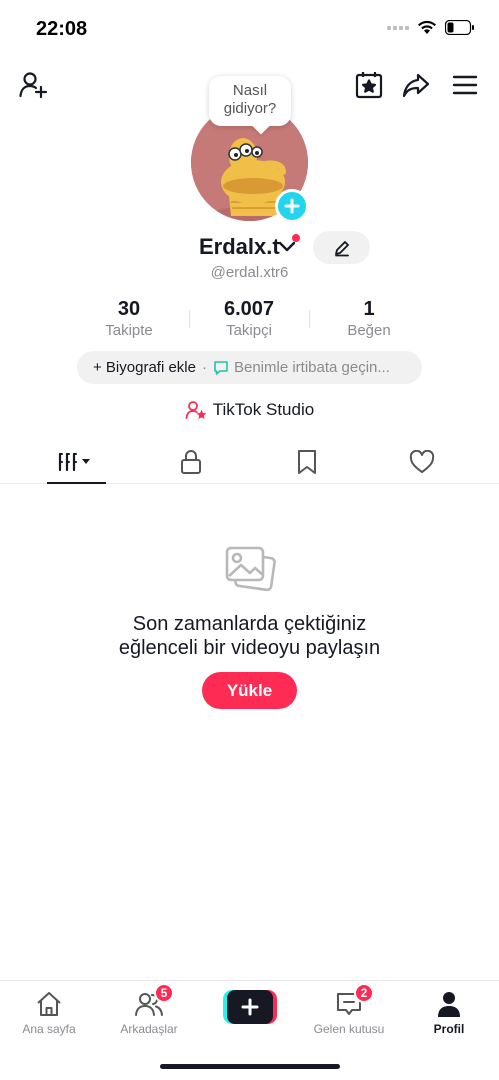 This screenshot has height=1080, width=499. I want to click on active-tab-indicator, so click(76, 483).